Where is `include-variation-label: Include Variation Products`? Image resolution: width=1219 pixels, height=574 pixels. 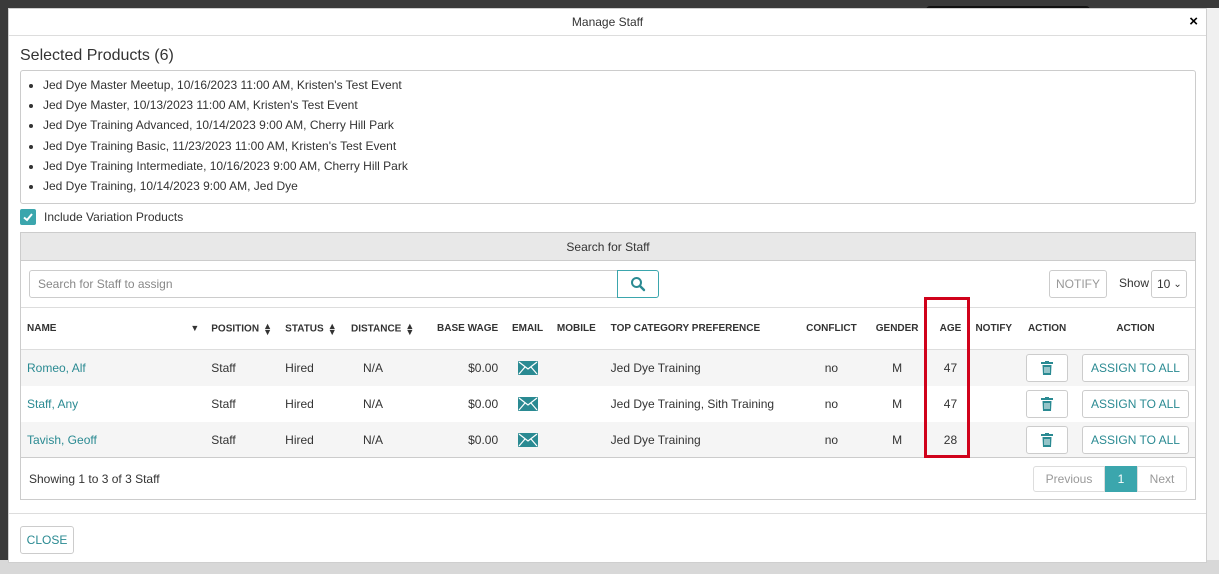
include-variation-label: Include Variation Products is located at coordinates (114, 217).